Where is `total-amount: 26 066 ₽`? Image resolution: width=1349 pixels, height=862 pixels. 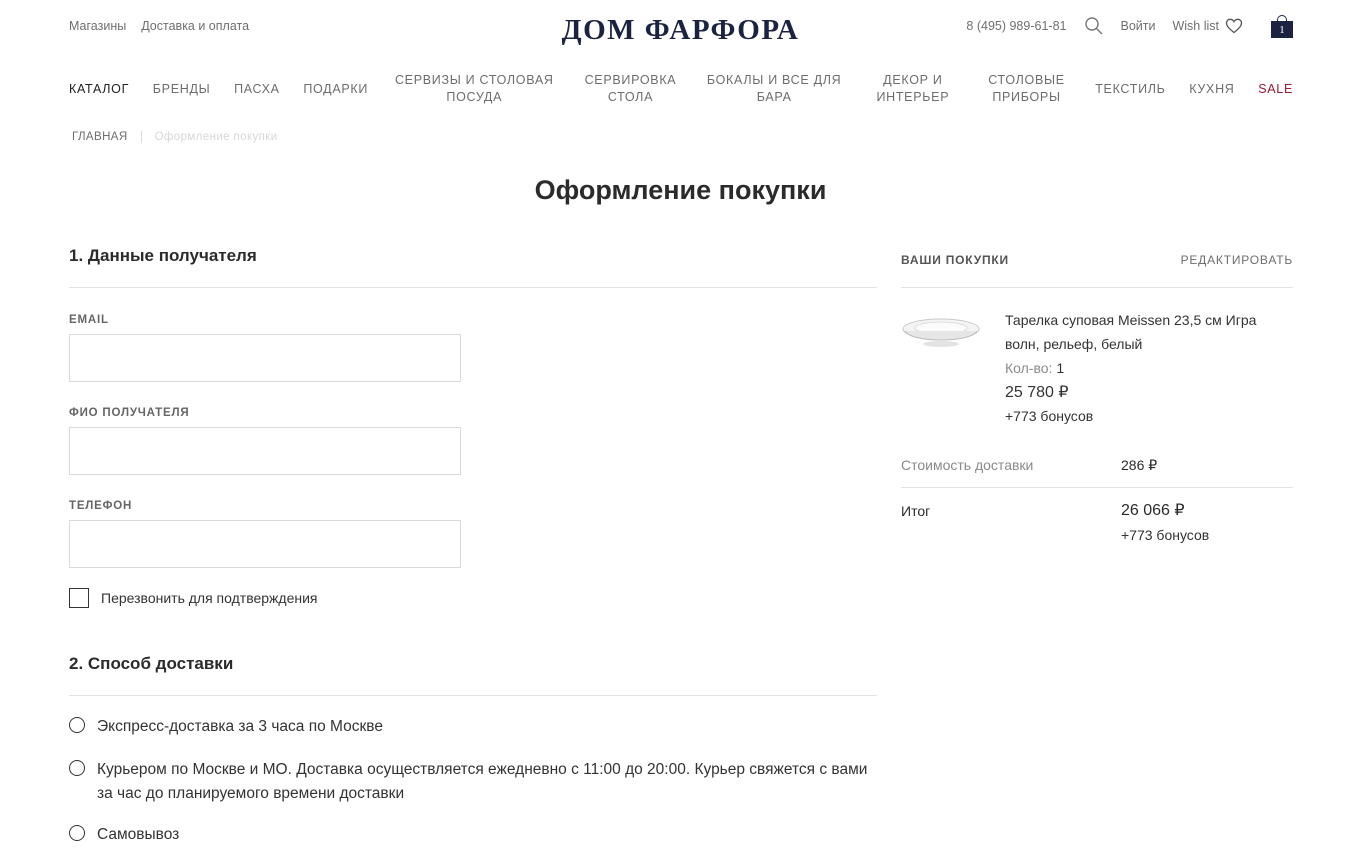 total-amount: 26 066 ₽ is located at coordinates (1153, 510).